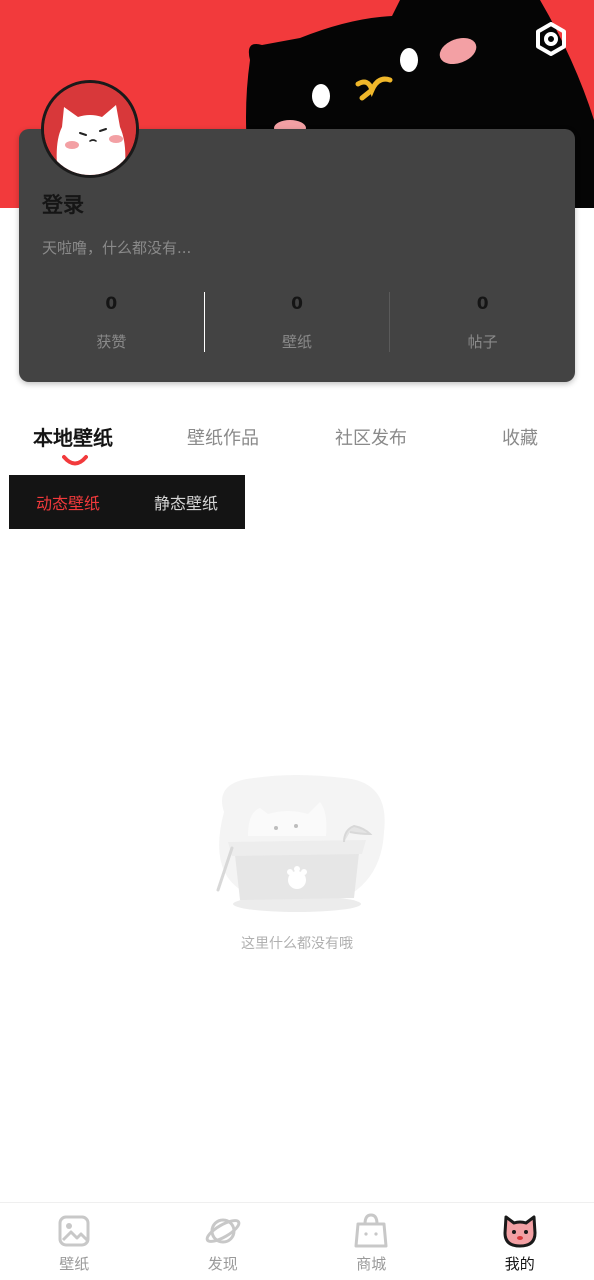 The image size is (594, 1280). What do you see at coordinates (297, 944) in the screenshot?
I see `empty-state-text: 这里什么都没有哦` at bounding box center [297, 944].